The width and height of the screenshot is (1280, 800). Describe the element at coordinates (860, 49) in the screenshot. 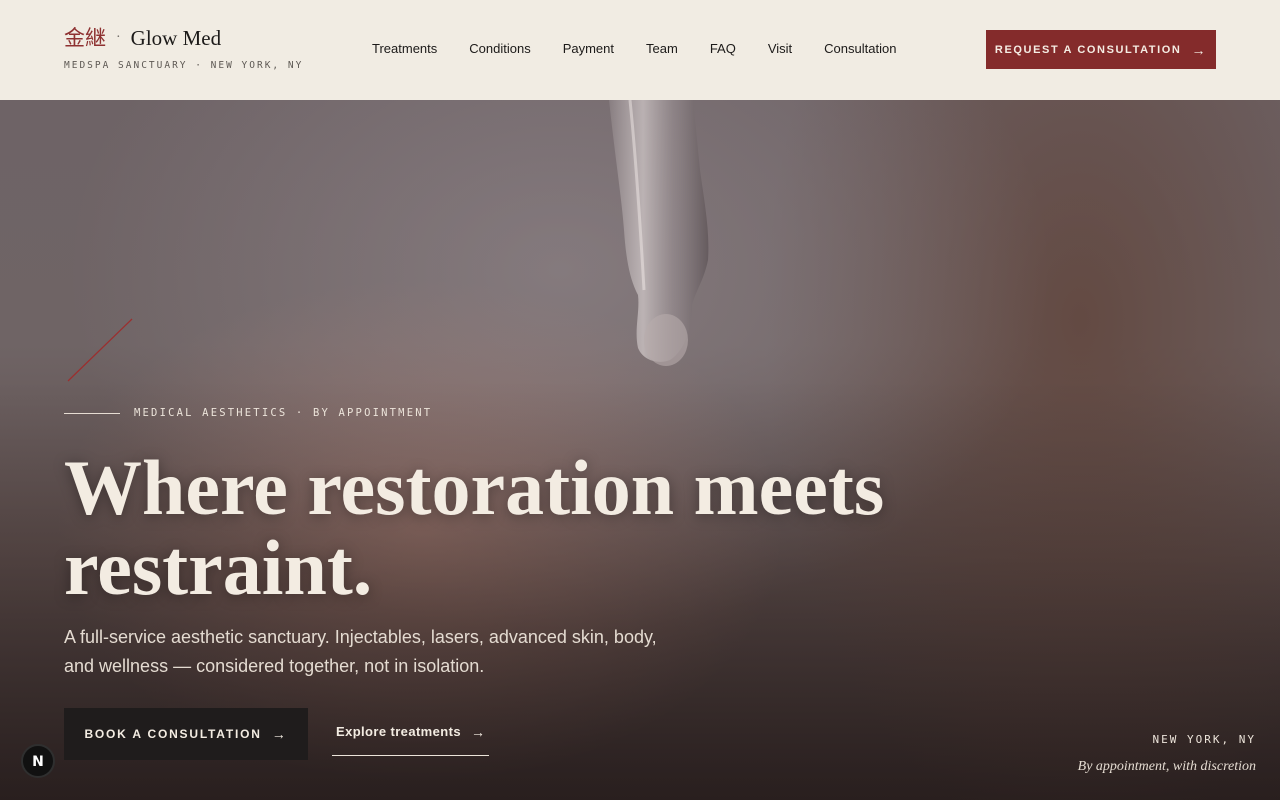

I see `nav-item-consultation: Consultation` at that location.